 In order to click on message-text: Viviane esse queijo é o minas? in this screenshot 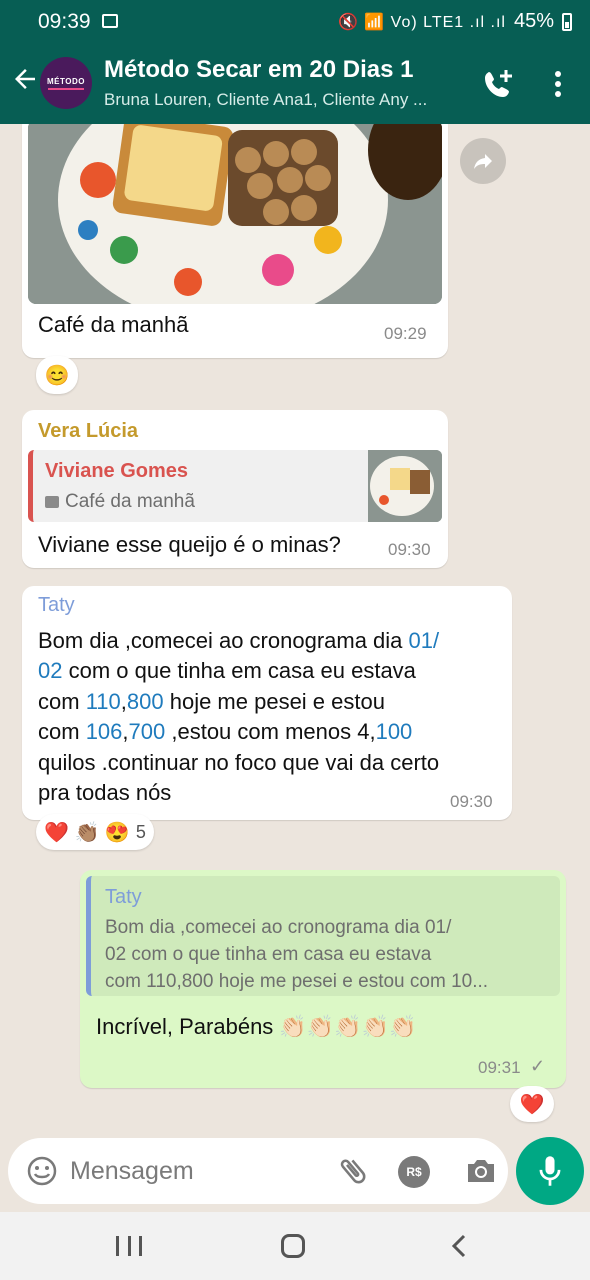, I will do `click(189, 544)`.